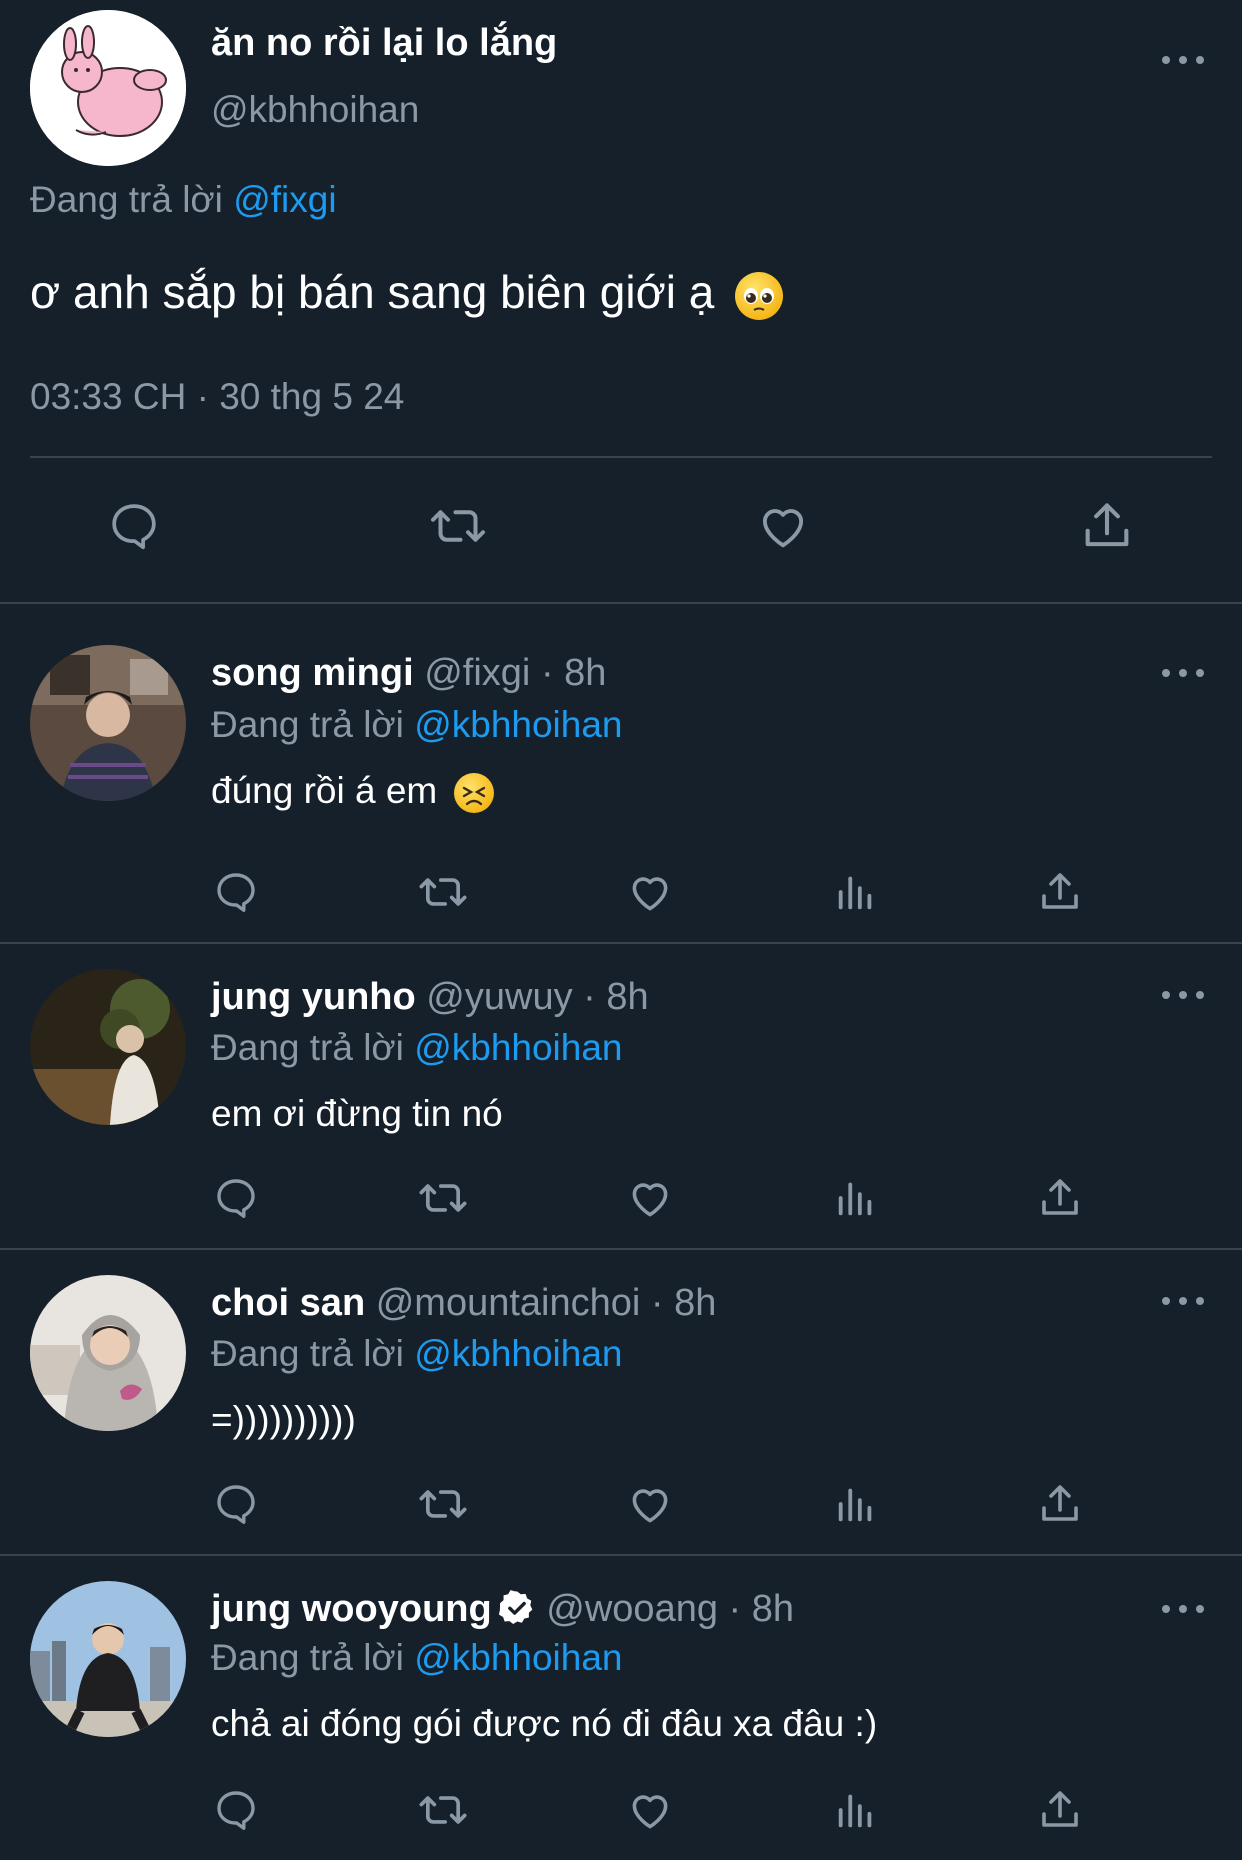 The width and height of the screenshot is (1242, 1860). I want to click on replying-to-line: Đang trả lời @kbhhoihan, so click(417, 1048).